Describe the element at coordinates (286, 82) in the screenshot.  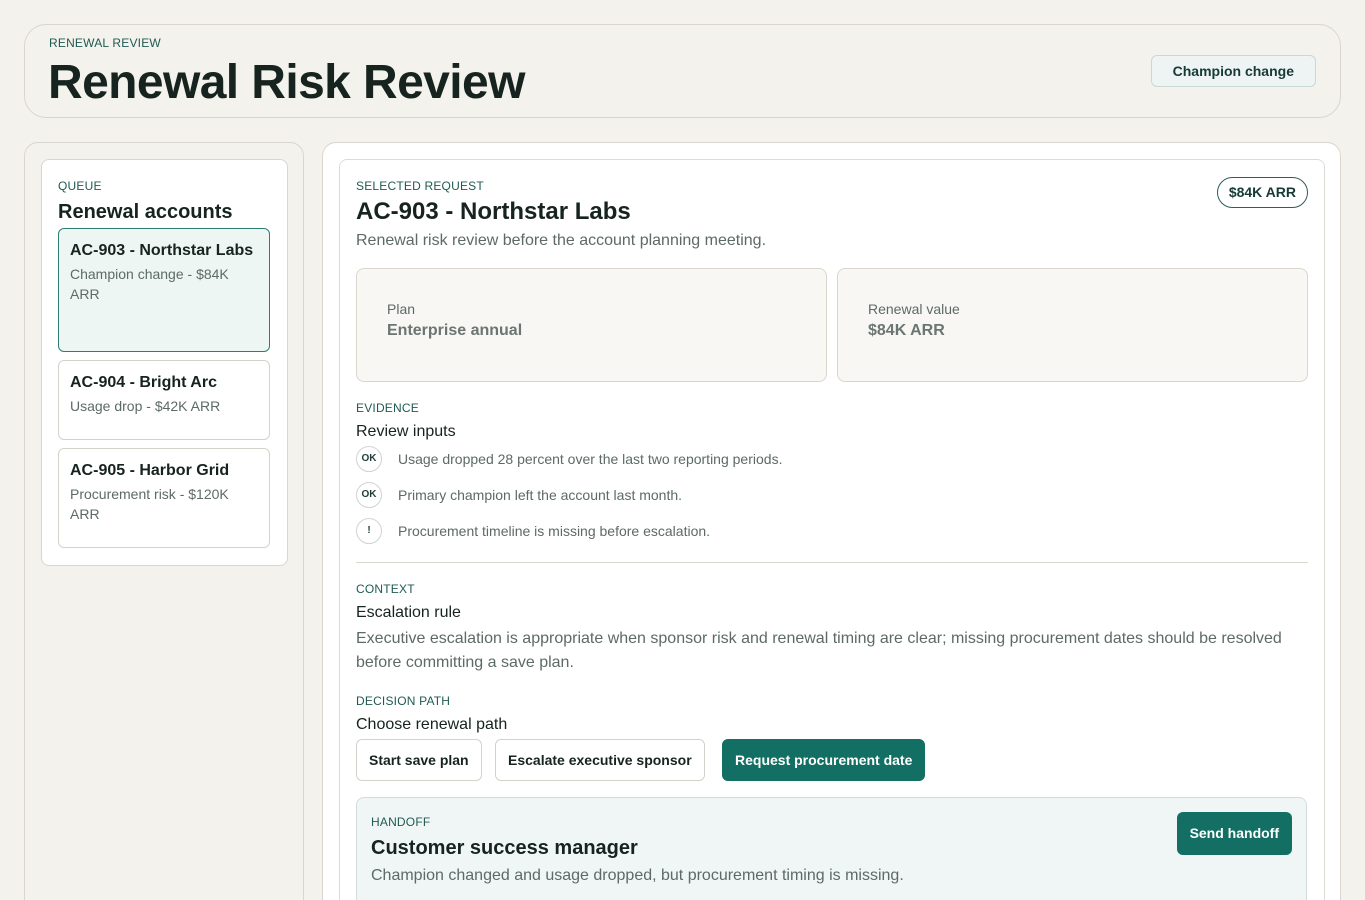
I see `page-title: Renewal Risk Review` at that location.